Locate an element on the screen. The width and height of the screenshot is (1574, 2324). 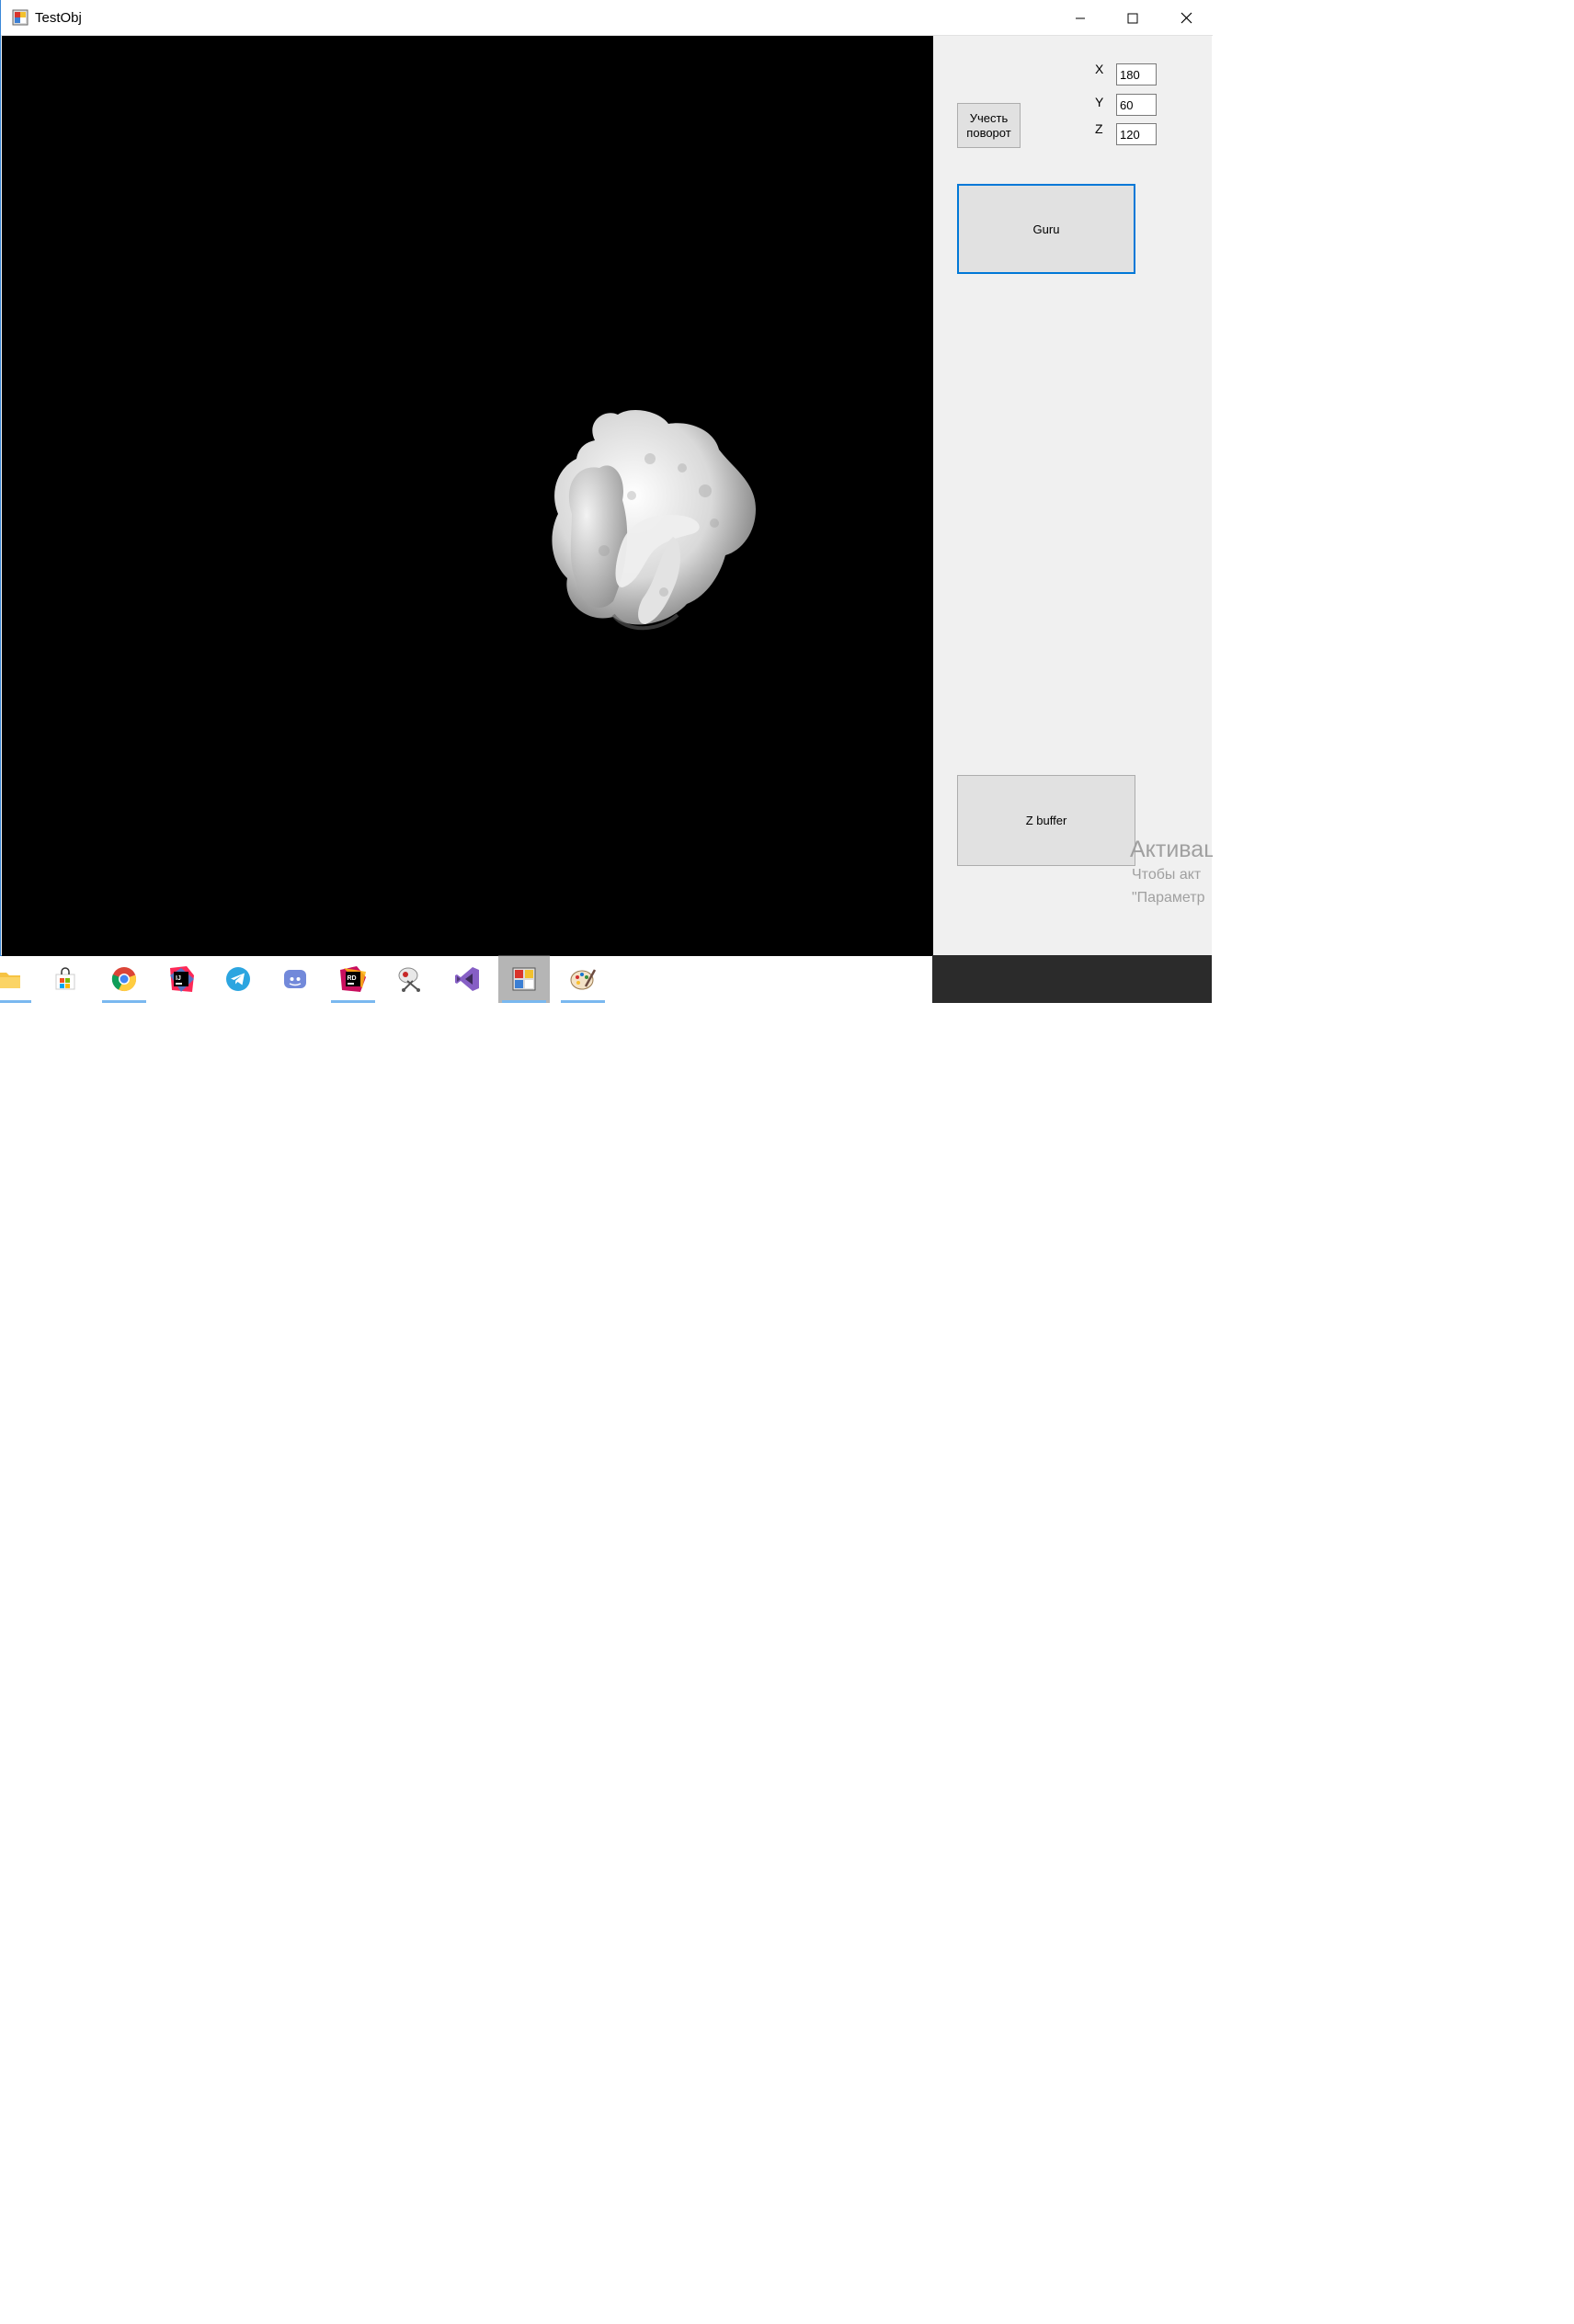
taskbar-chrome is located at coordinates (124, 979).